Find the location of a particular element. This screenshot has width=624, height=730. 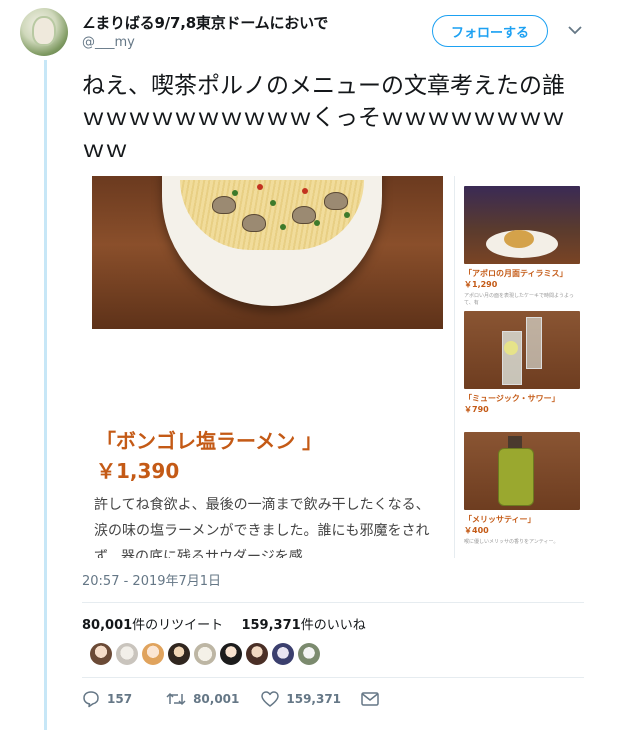

envelope-icon is located at coordinates (370, 699).